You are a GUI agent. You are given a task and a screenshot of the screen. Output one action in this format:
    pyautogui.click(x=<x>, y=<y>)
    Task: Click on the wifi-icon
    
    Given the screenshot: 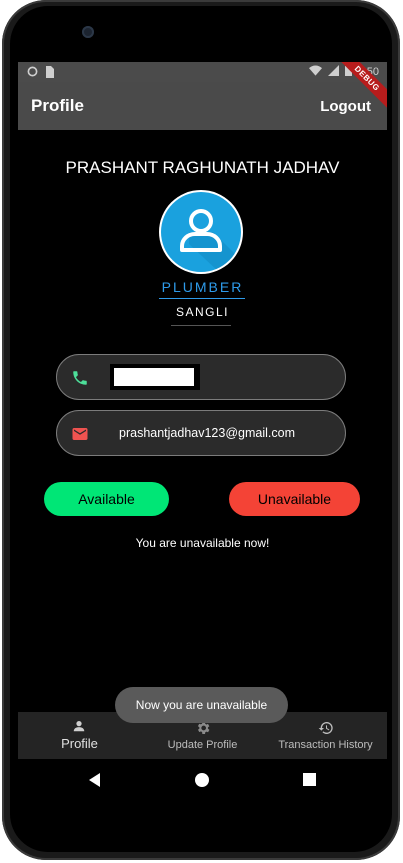 What is the action you would take?
    pyautogui.click(x=315, y=72)
    